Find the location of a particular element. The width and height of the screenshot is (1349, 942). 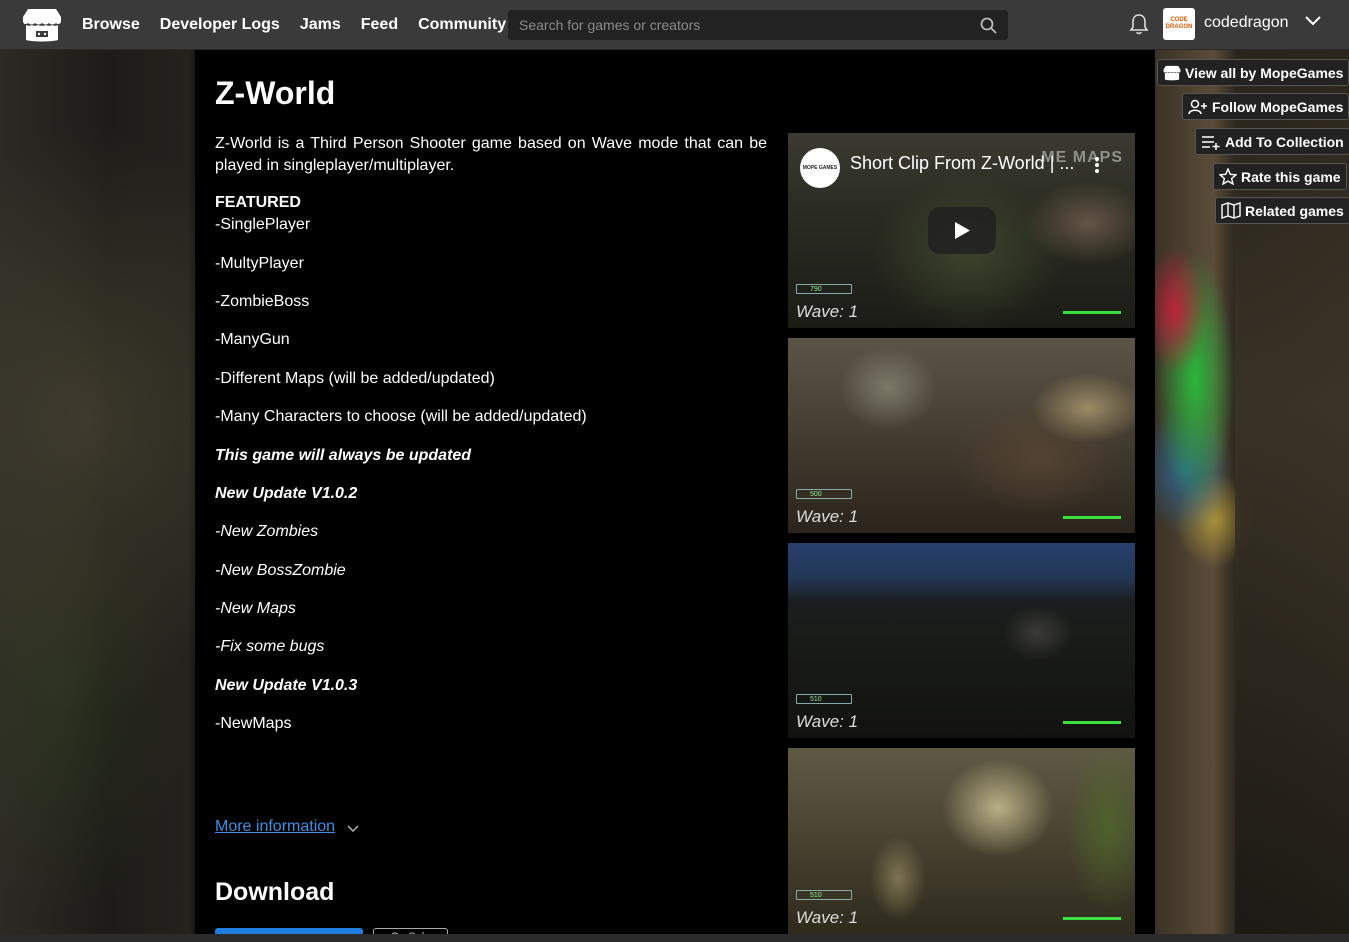

update-102-item: -New BossZombie is located at coordinates (280, 570).